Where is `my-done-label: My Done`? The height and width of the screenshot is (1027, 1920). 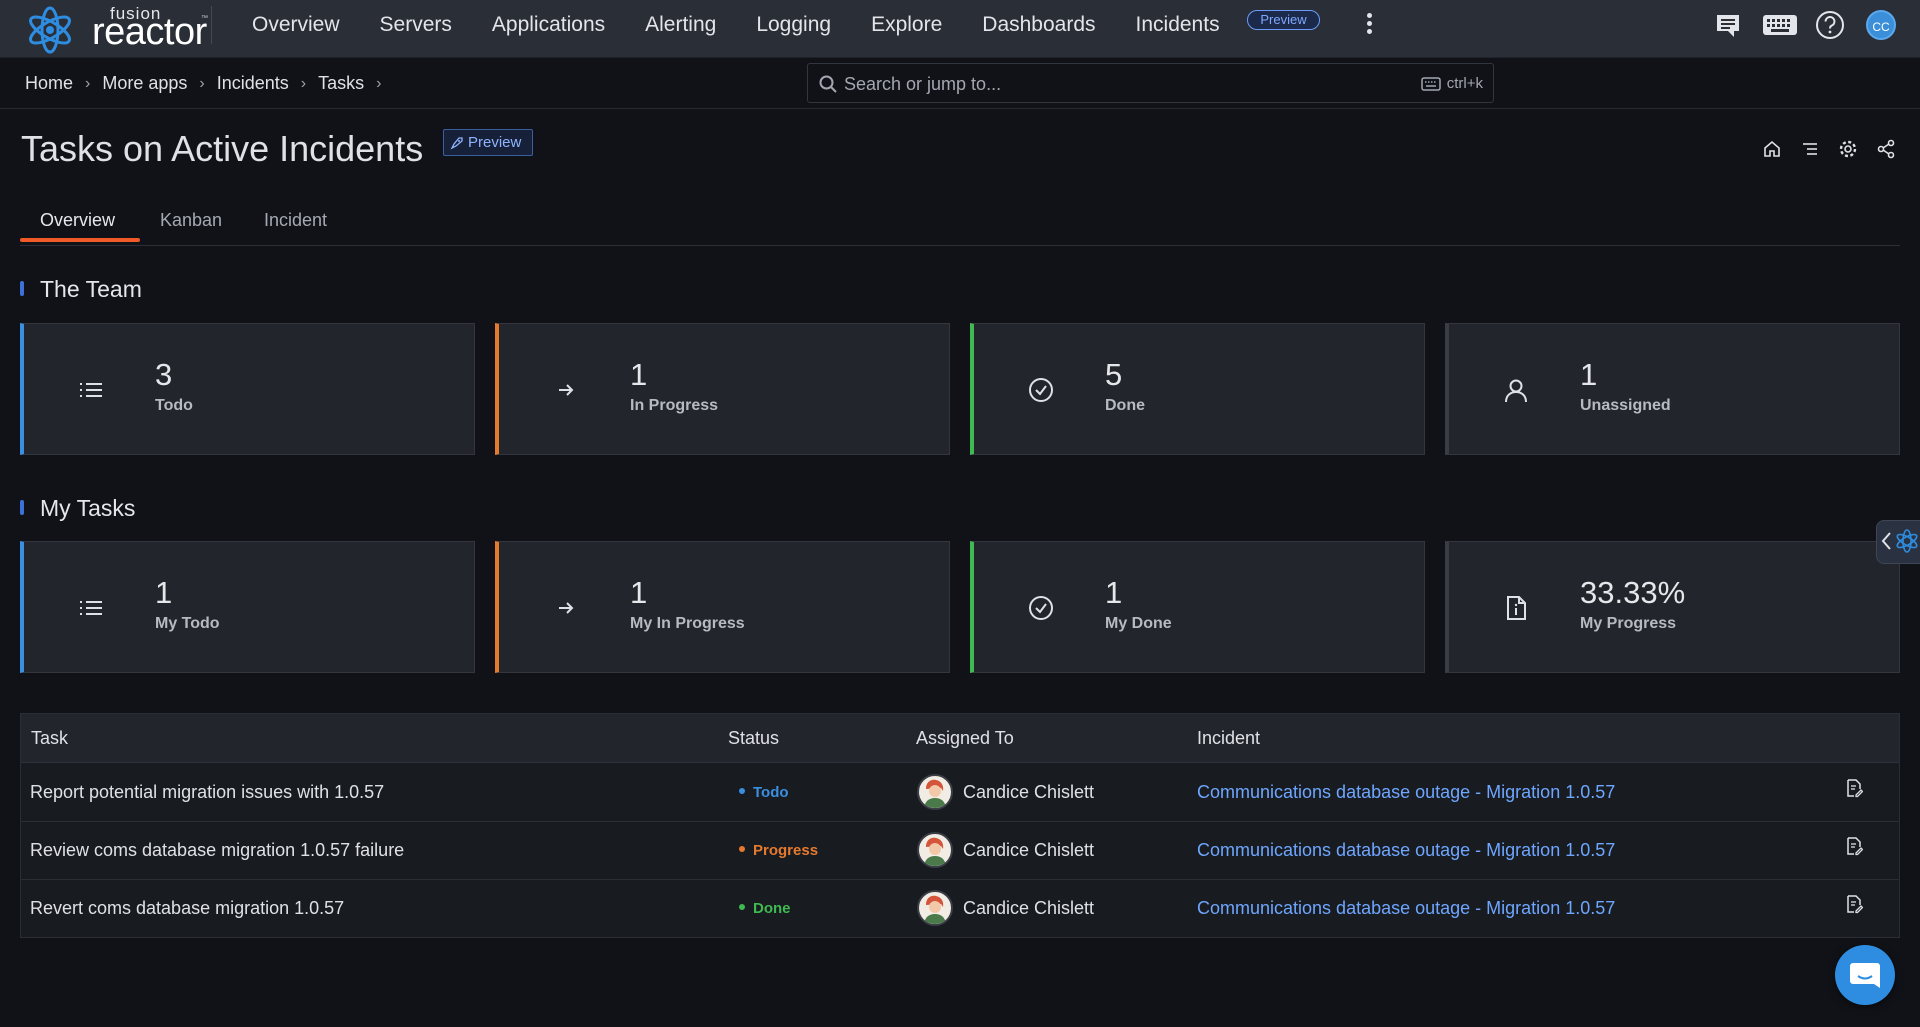
my-done-label: My Done is located at coordinates (1138, 623).